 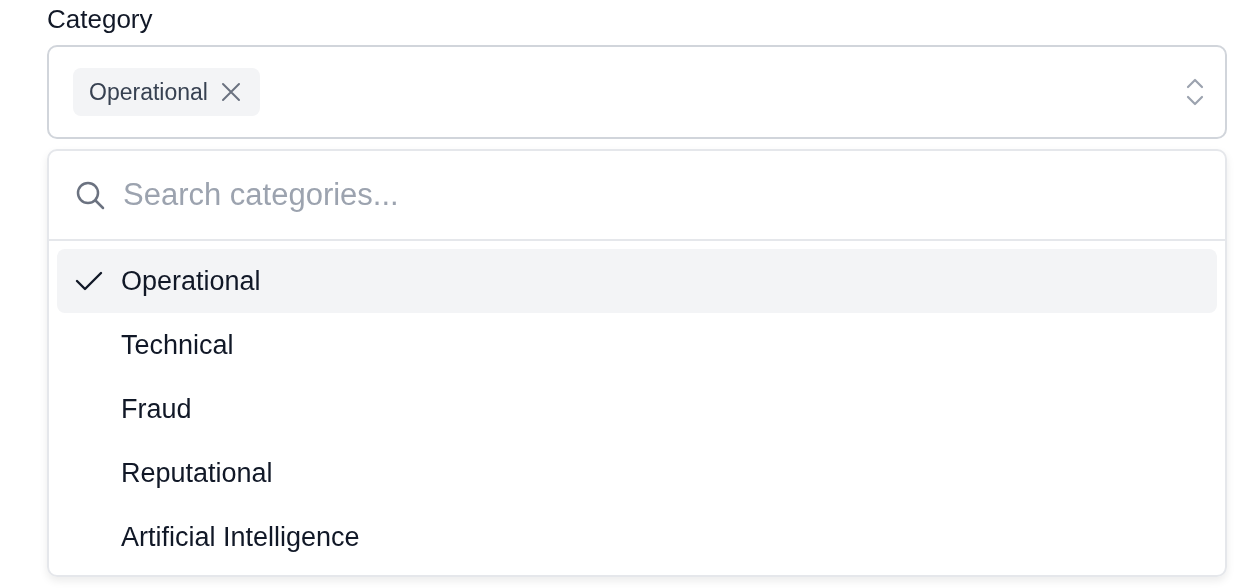 I want to click on category-select: Operational, so click(x=637, y=92).